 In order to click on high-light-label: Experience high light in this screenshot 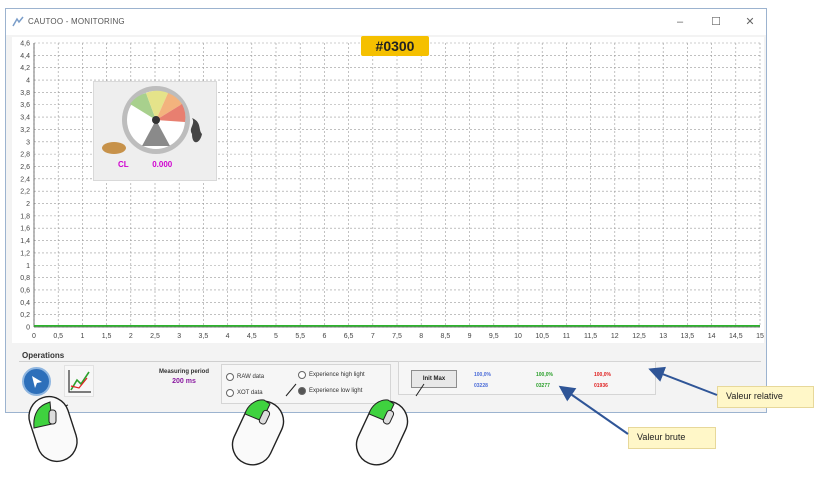, I will do `click(337, 375)`.